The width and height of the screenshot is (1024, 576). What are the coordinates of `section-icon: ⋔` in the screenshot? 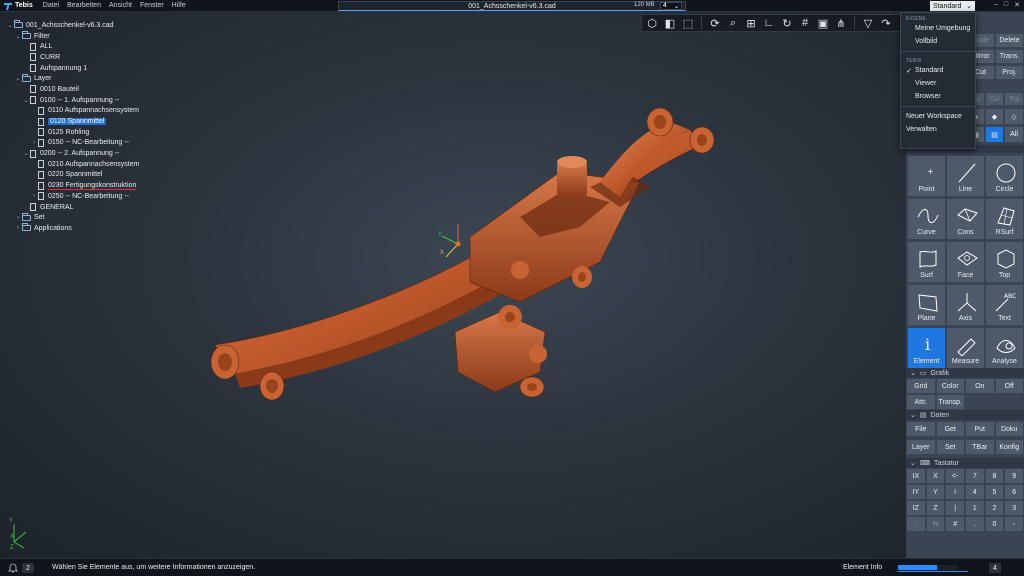 It's located at (841, 23).